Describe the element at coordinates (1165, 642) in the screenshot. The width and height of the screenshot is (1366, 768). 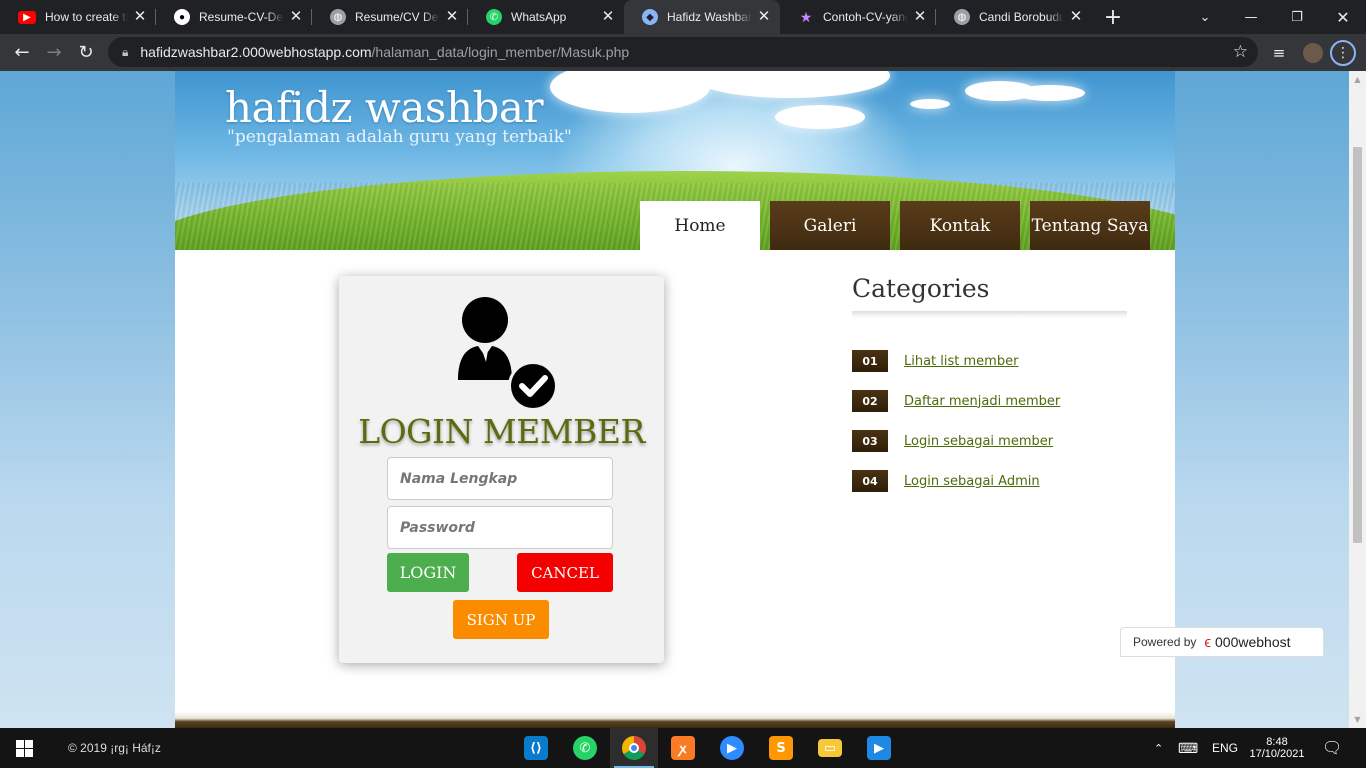
I see `powered-label: Powered by` at that location.